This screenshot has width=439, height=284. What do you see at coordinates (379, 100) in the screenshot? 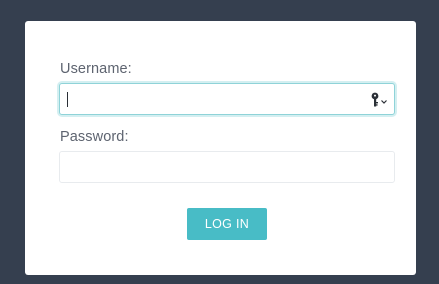
I see `password-manager-key-icon` at bounding box center [379, 100].